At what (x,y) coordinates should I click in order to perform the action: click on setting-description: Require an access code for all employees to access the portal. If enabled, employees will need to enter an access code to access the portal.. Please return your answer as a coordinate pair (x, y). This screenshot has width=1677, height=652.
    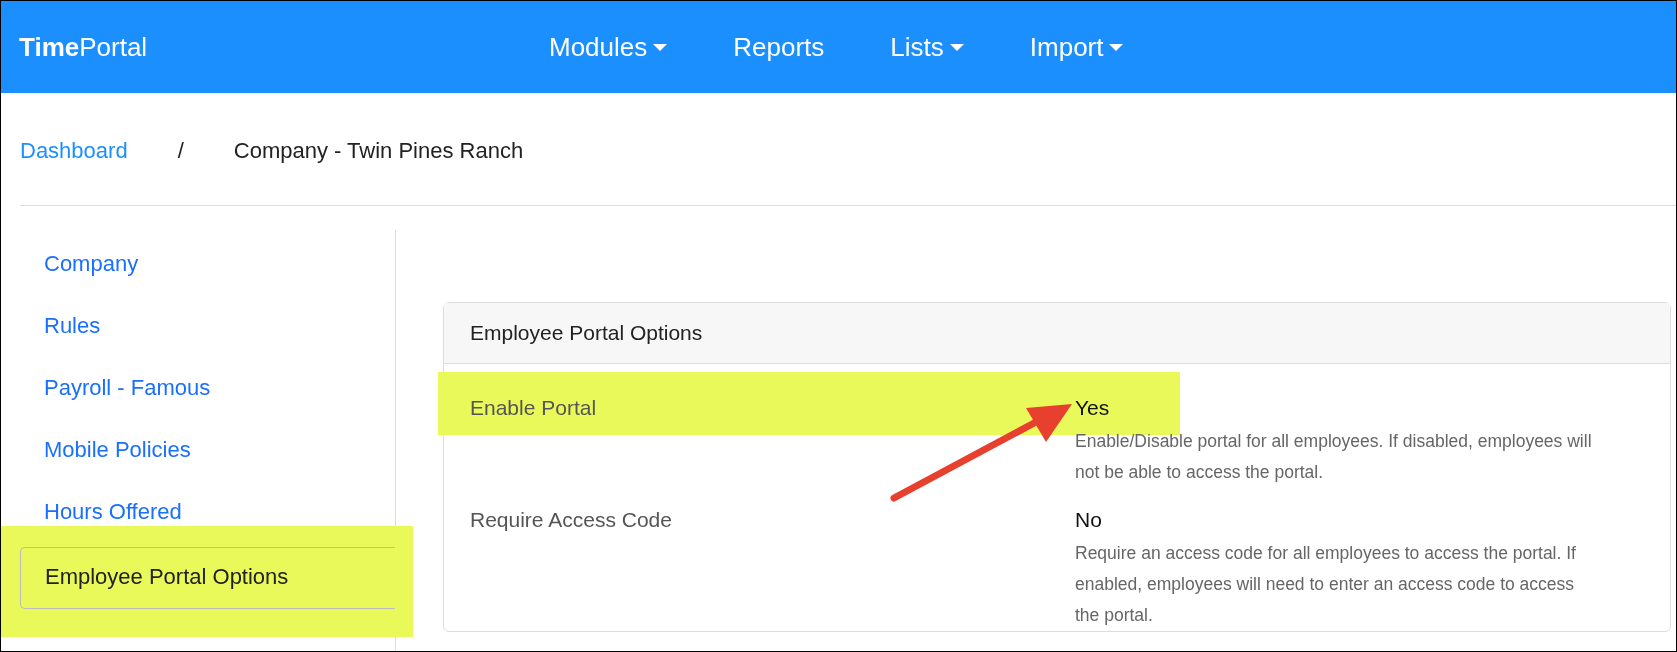
    Looking at the image, I should click on (1326, 584).